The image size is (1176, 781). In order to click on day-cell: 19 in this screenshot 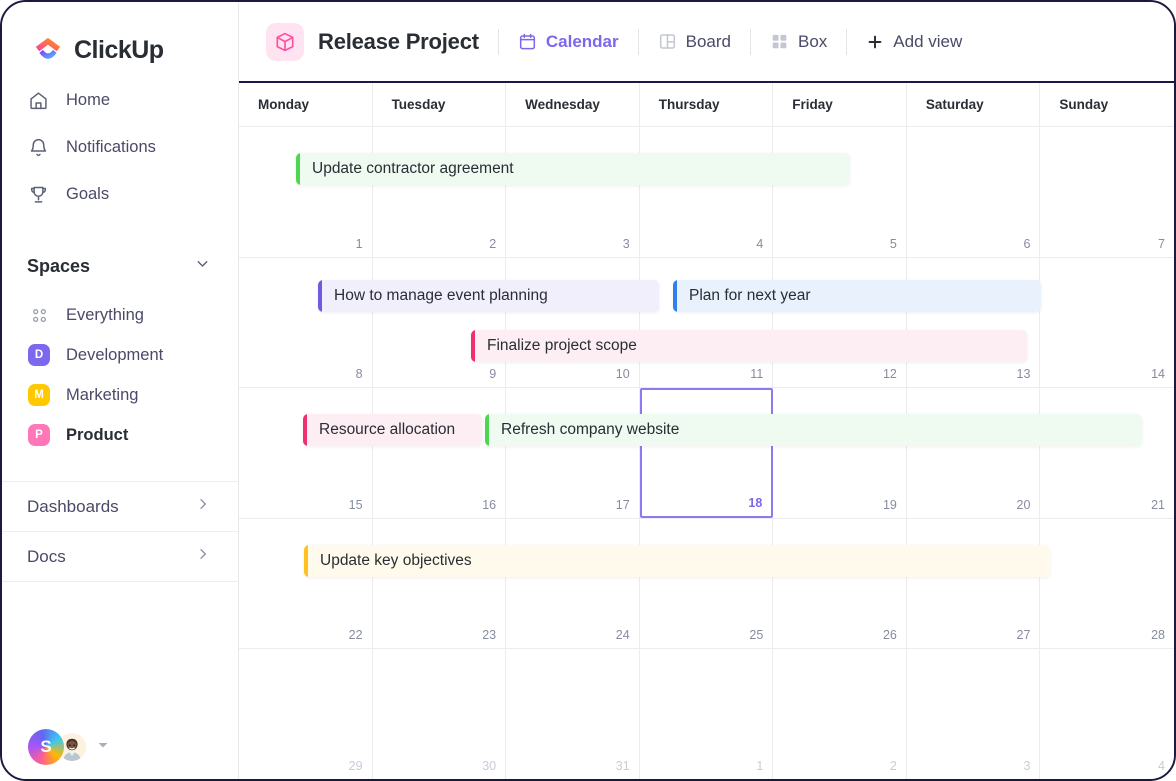, I will do `click(840, 453)`.